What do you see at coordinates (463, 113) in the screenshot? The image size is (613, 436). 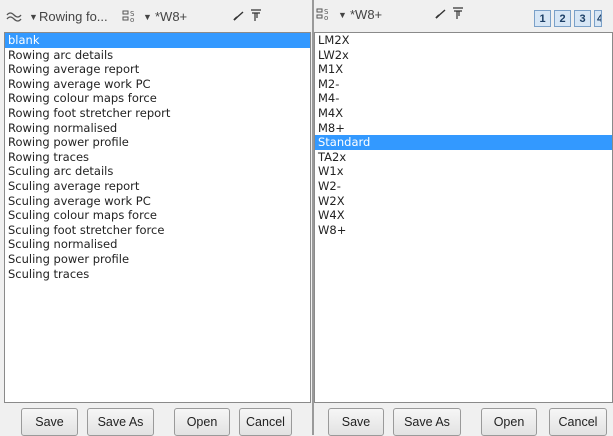 I see `list-item: M4X` at bounding box center [463, 113].